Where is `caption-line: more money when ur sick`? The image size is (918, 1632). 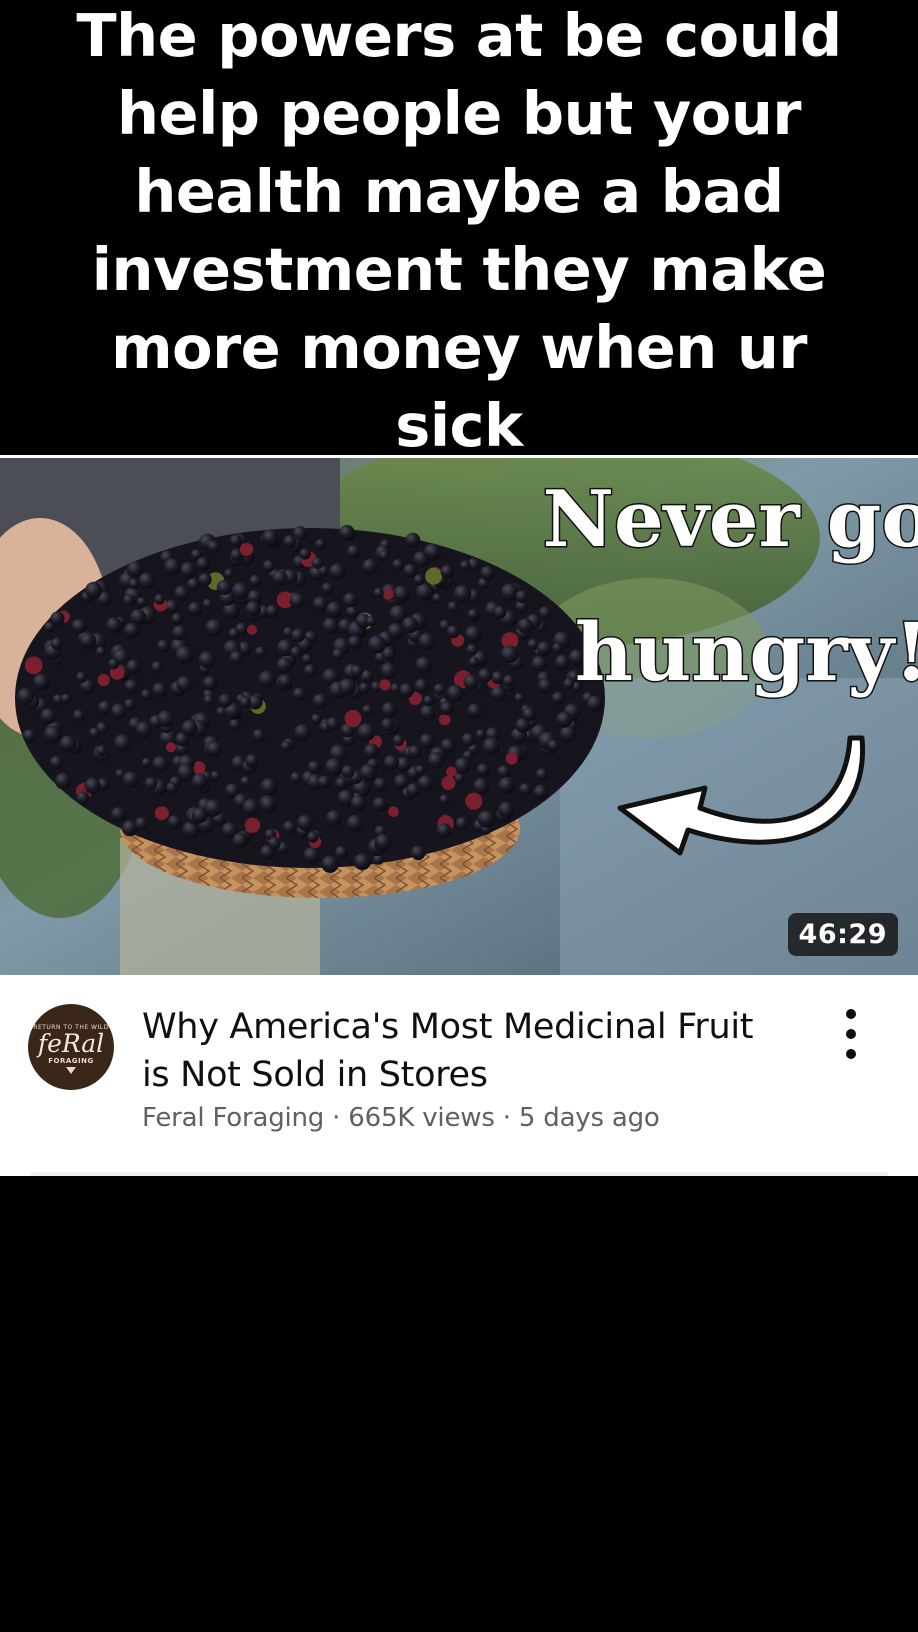 caption-line: more money when ur sick is located at coordinates (459, 386).